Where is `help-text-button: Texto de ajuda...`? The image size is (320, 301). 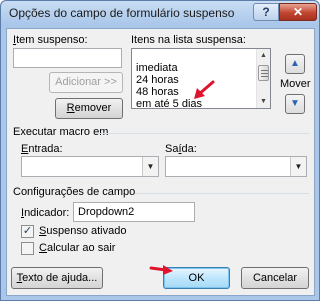 help-text-button: Texto de ajuda... is located at coordinates (57, 278).